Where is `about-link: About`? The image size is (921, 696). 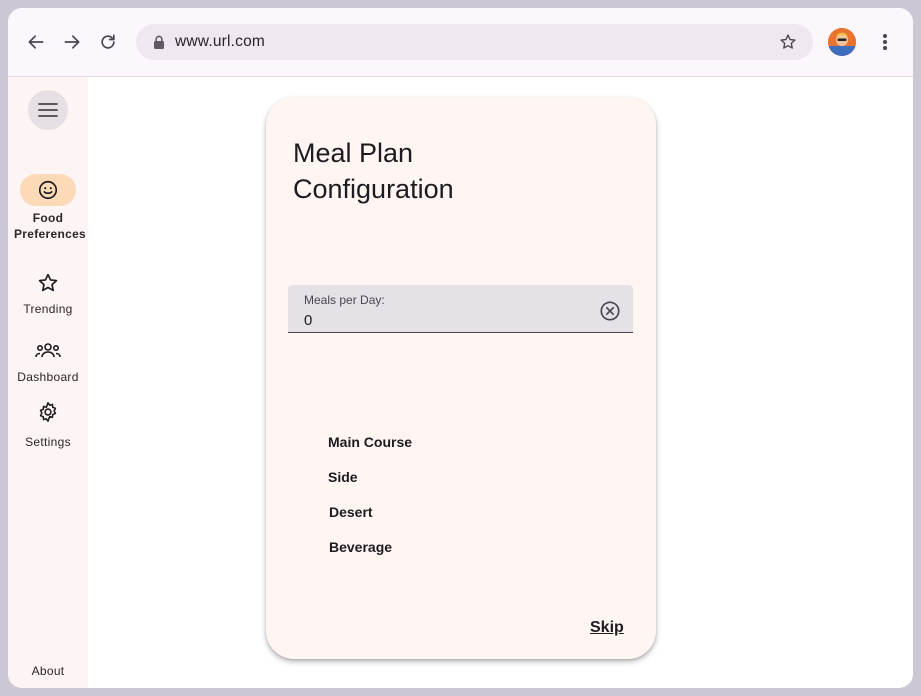 about-link: About is located at coordinates (48, 671).